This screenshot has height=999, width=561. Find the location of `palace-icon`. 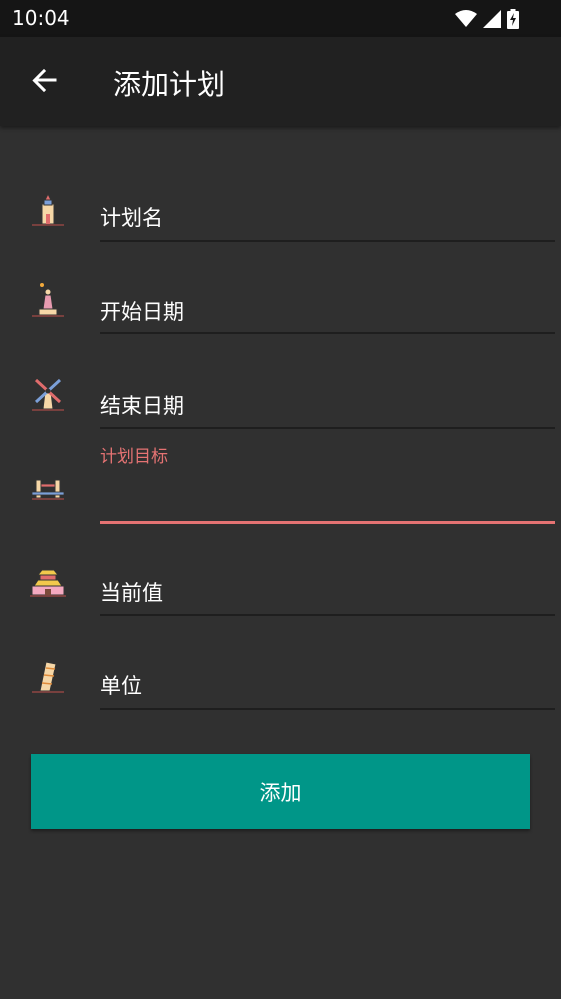

palace-icon is located at coordinates (48, 583).